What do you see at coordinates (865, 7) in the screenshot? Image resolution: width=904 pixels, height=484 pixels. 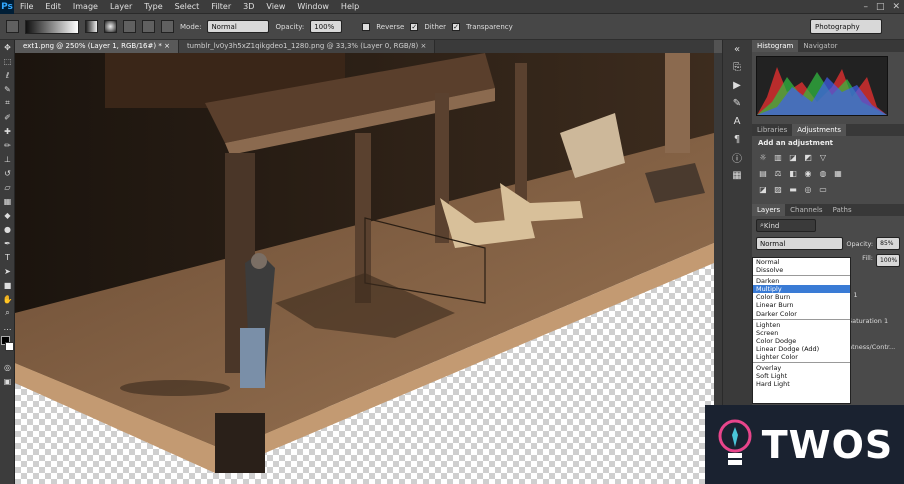 I see `minimize-icon: –` at bounding box center [865, 7].